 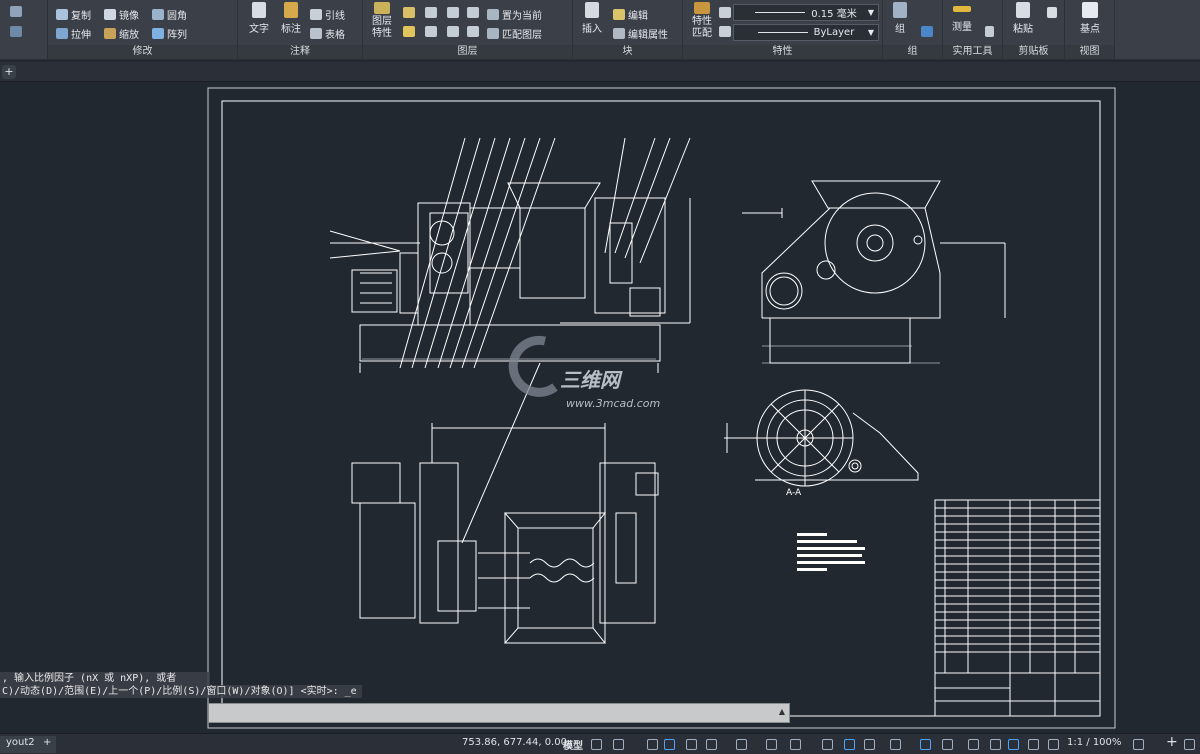 What do you see at coordinates (912, 52) in the screenshot?
I see `groups-panel-title: 组` at bounding box center [912, 52].